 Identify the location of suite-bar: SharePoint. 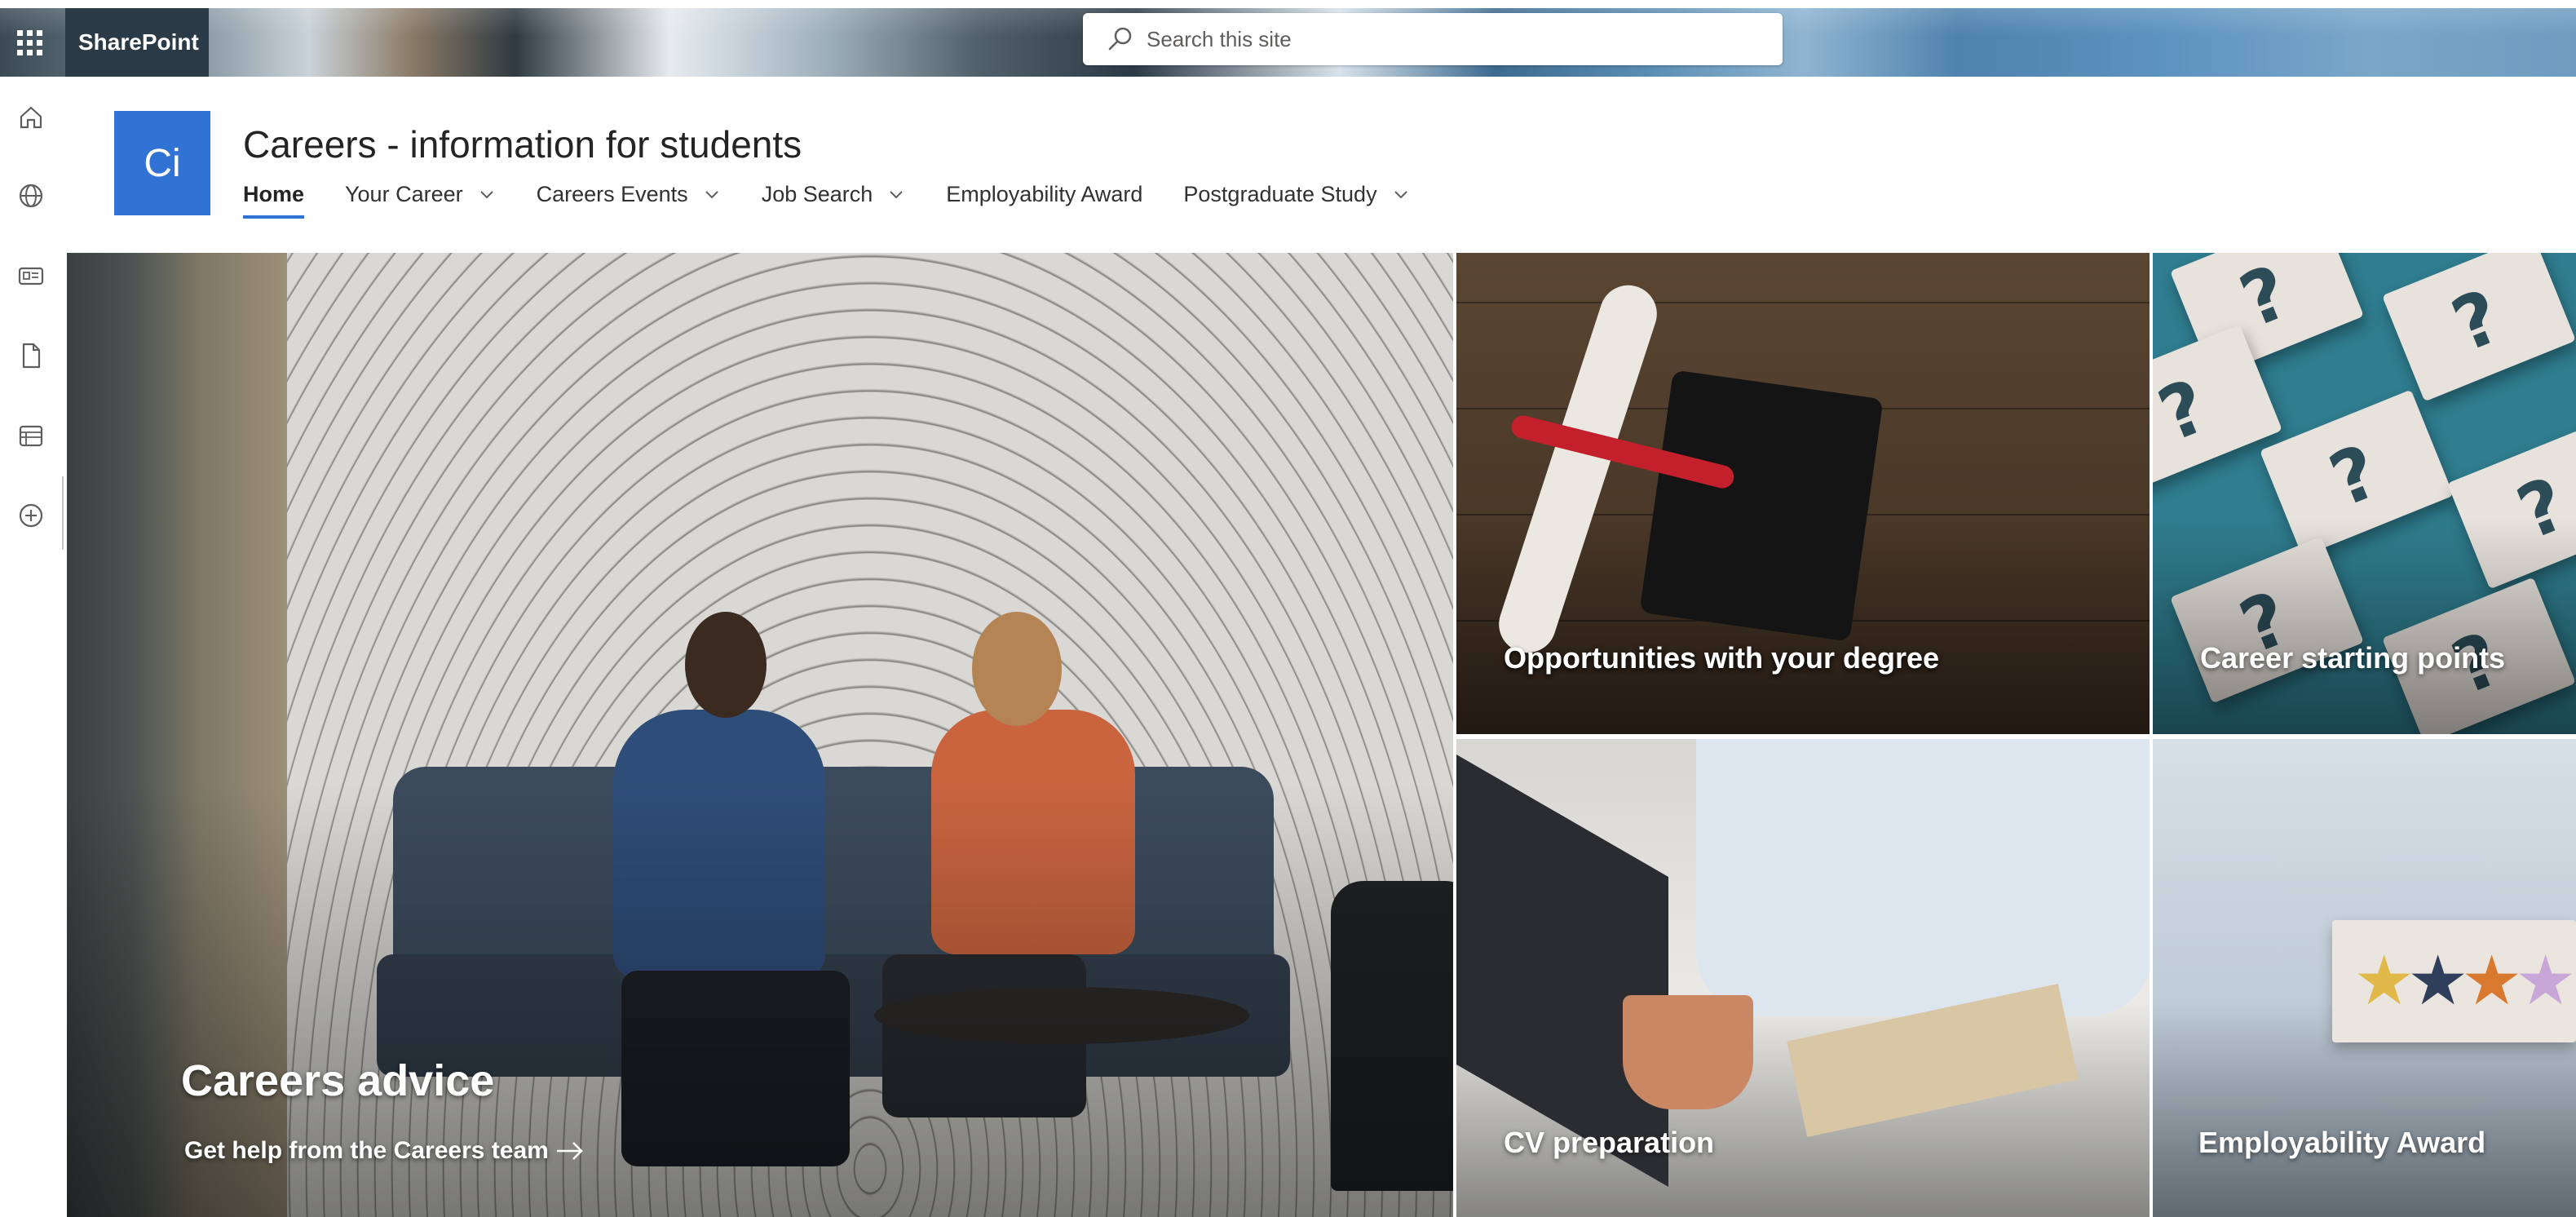
(1288, 42).